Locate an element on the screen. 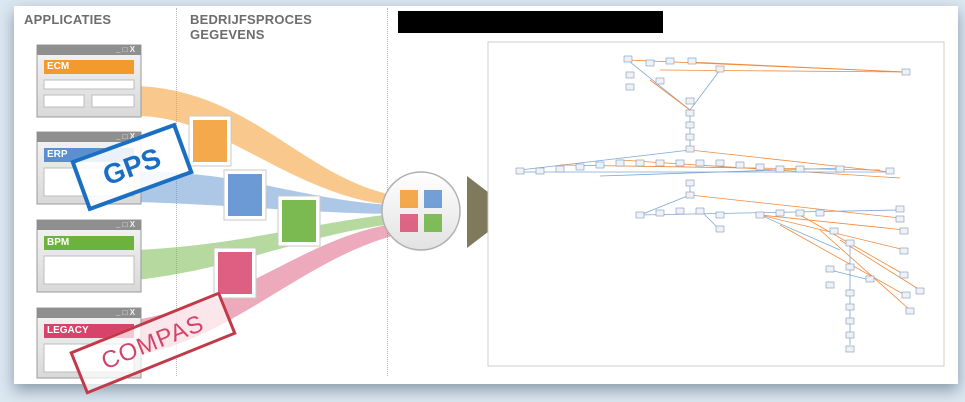 The image size is (965, 402). data-doc-pink is located at coordinates (235, 273).